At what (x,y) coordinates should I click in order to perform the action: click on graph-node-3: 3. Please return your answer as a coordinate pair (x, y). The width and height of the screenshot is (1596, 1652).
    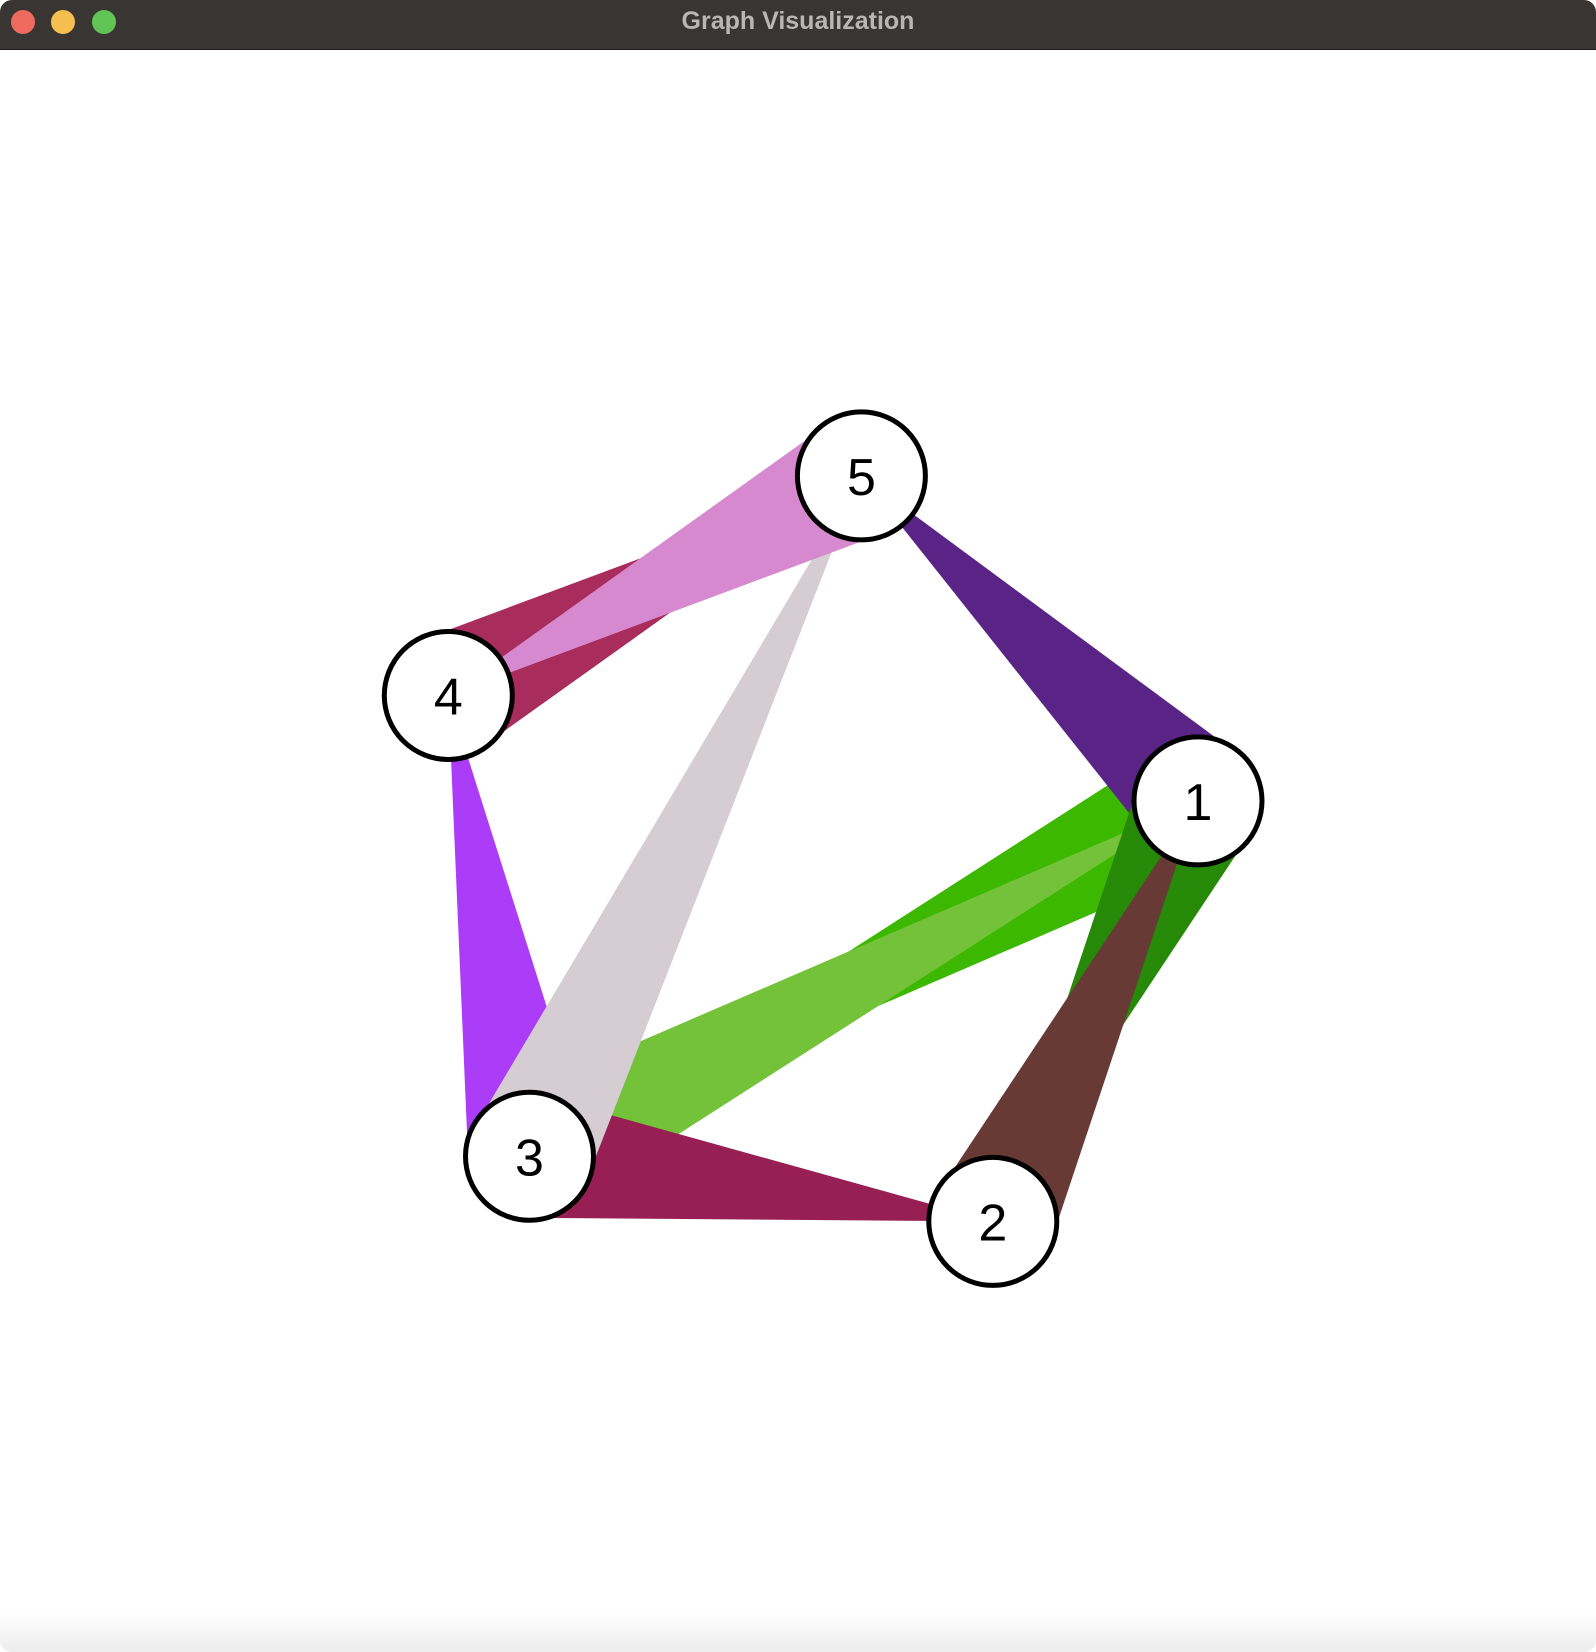
    Looking at the image, I should click on (529, 1156).